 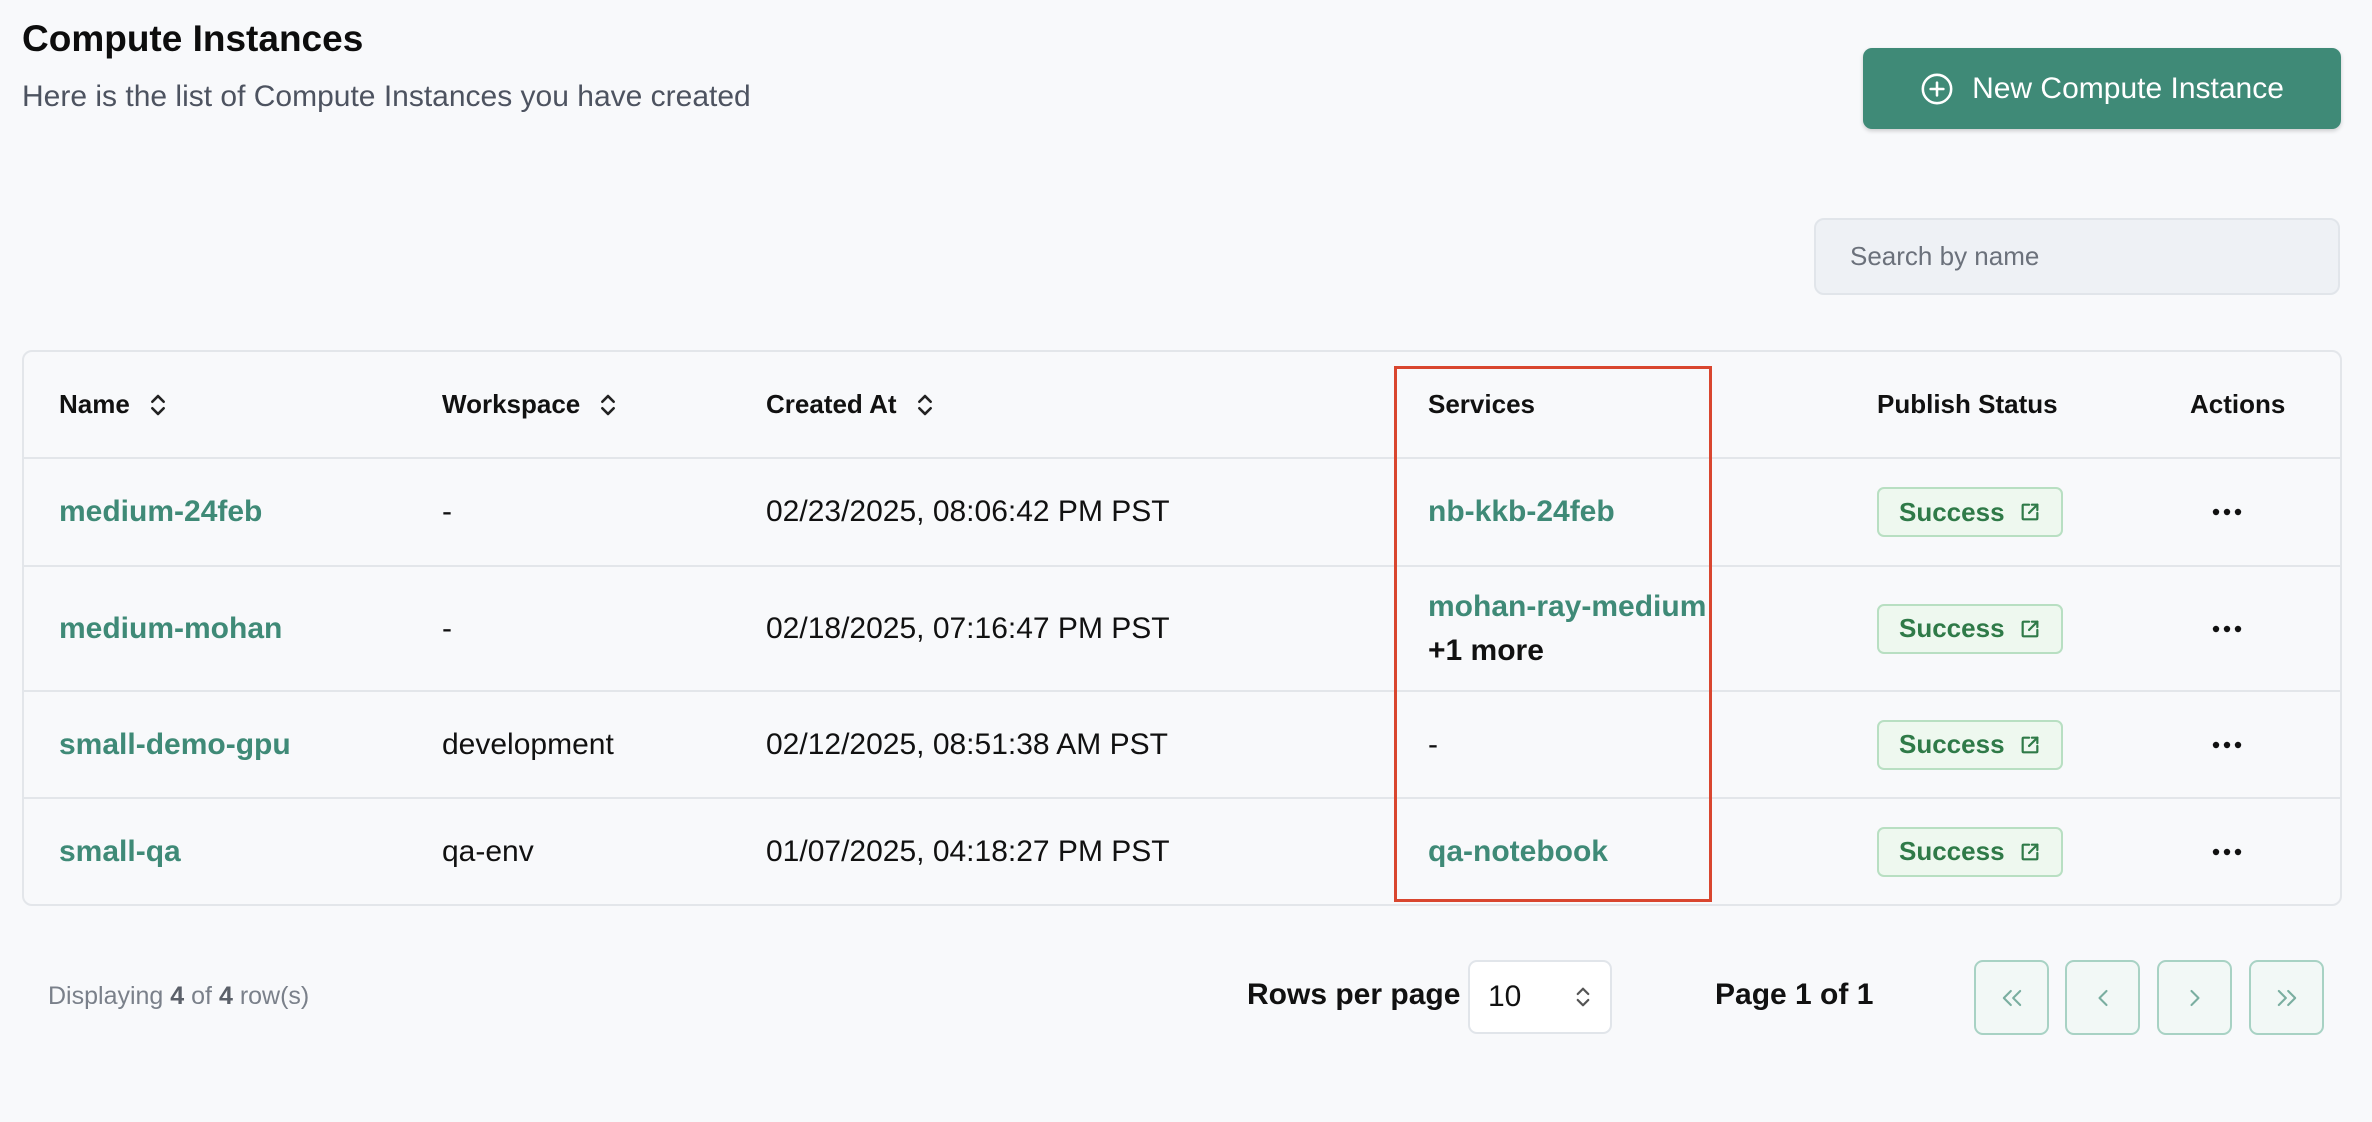 What do you see at coordinates (488, 851) in the screenshot?
I see `workspace-value: qa-env` at bounding box center [488, 851].